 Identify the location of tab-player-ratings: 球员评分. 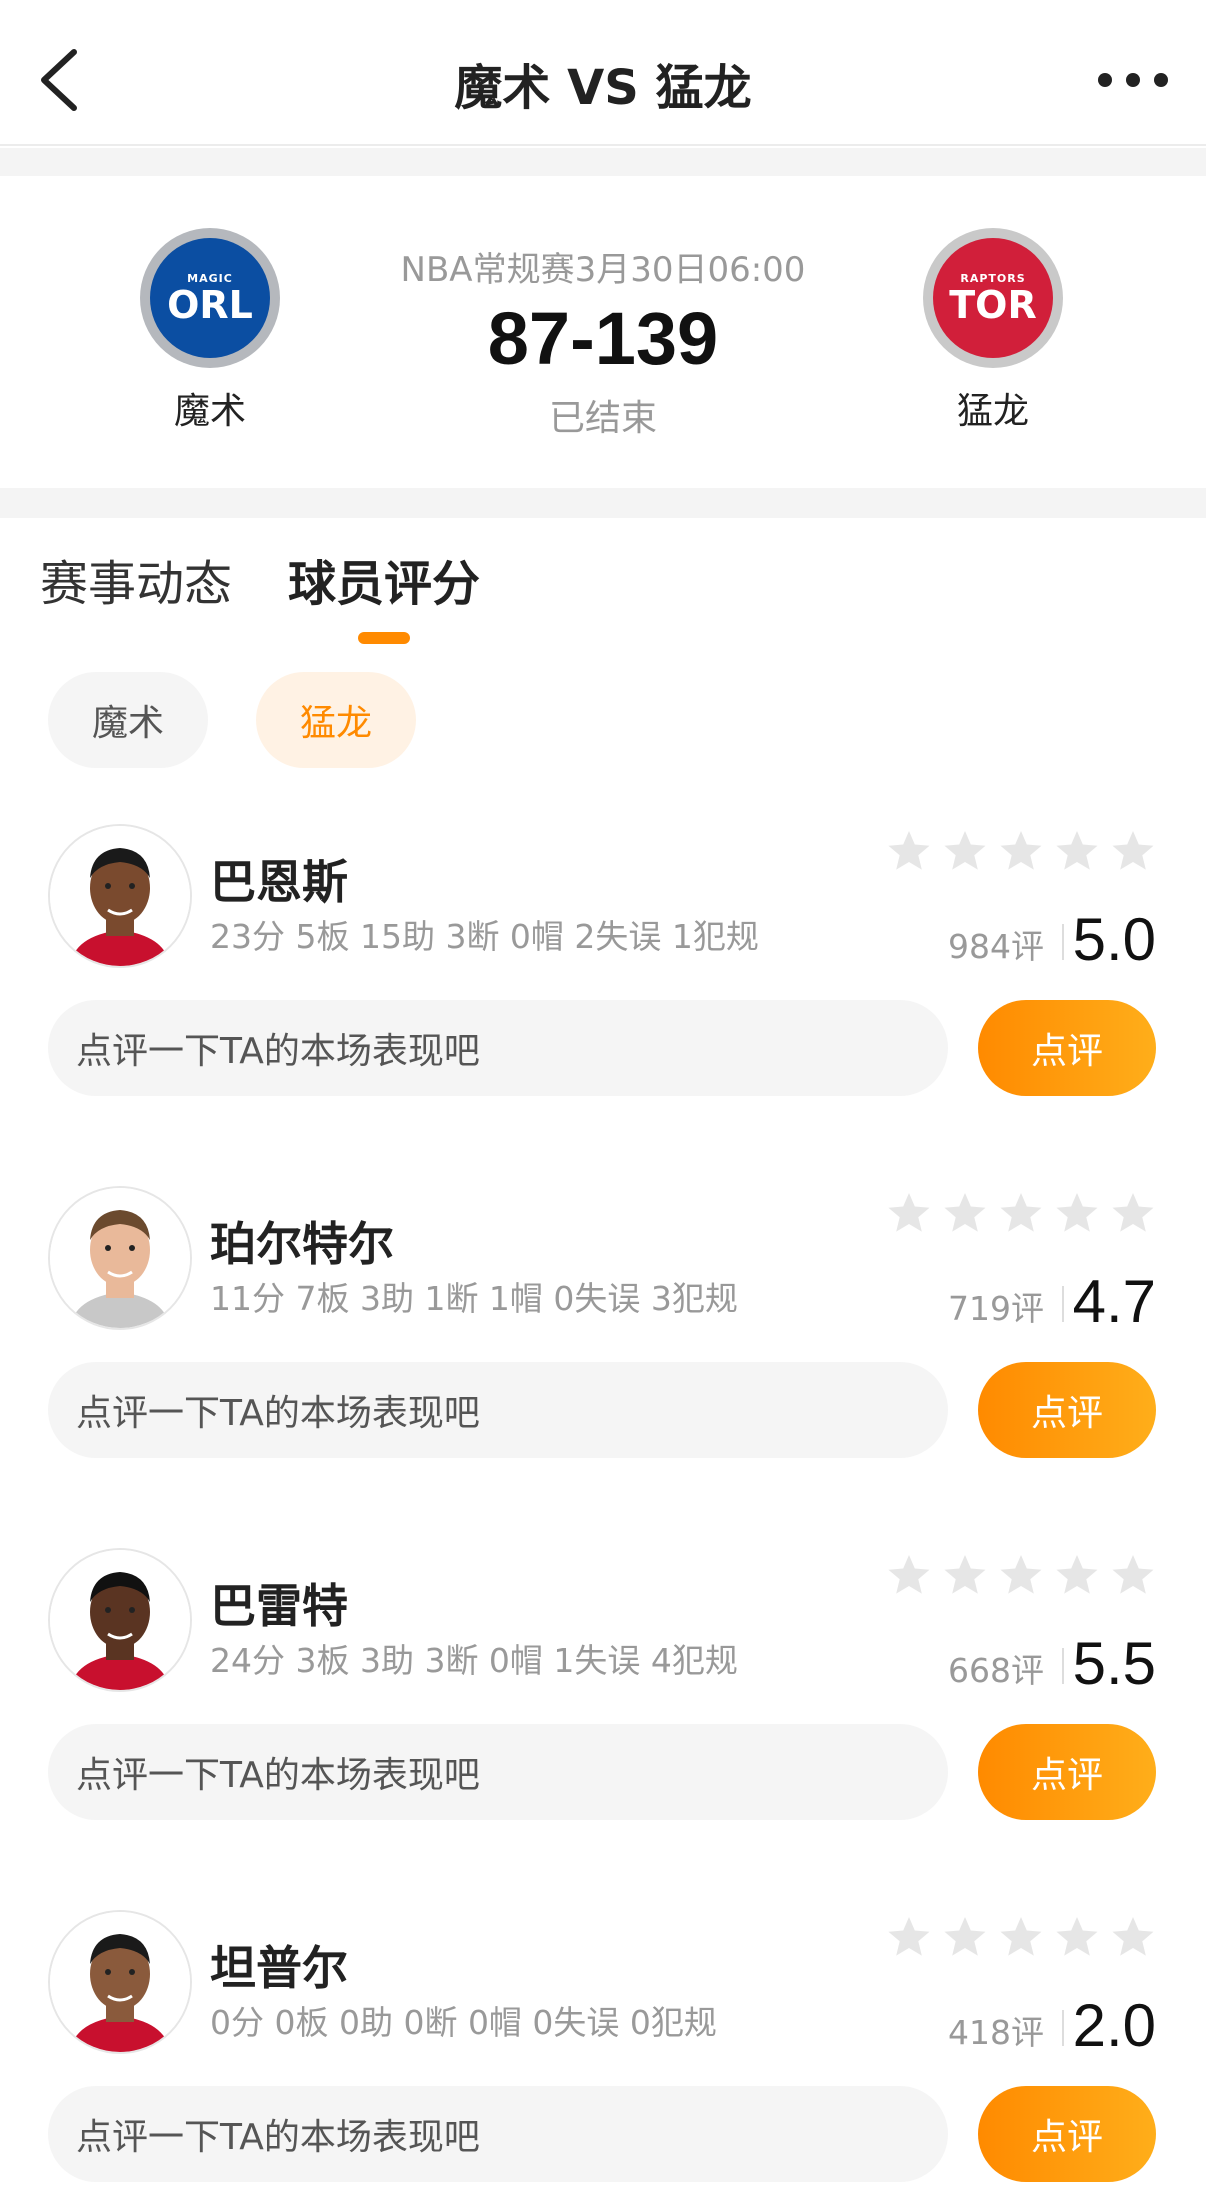
(384, 594).